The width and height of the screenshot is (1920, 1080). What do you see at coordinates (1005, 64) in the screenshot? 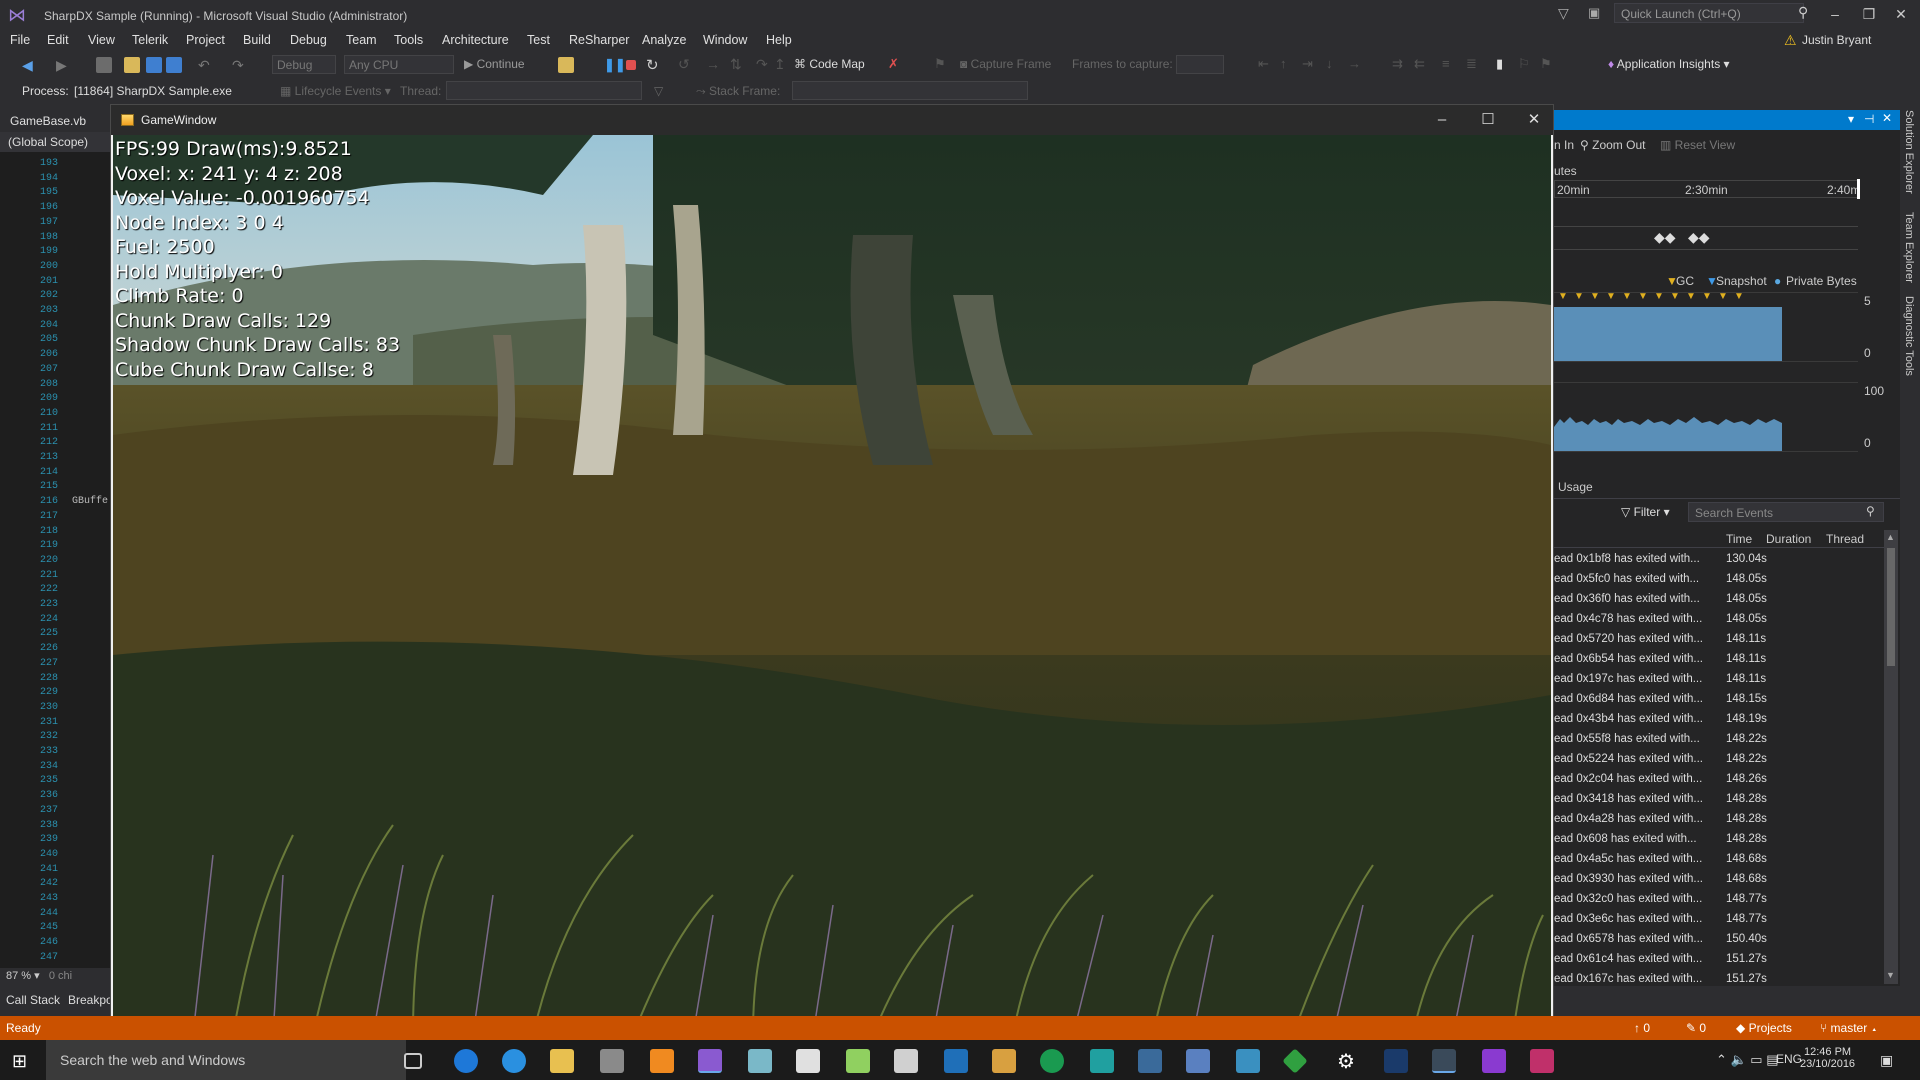
I see `capture-frame-button: ◙ Capture Frame` at bounding box center [1005, 64].